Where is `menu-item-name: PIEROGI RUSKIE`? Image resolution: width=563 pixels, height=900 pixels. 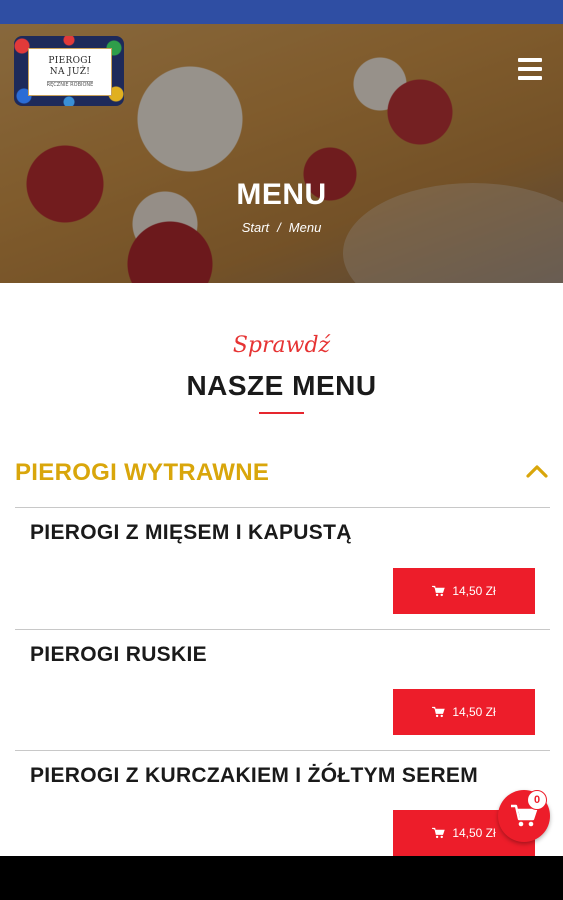 menu-item-name: PIEROGI RUSKIE is located at coordinates (118, 654).